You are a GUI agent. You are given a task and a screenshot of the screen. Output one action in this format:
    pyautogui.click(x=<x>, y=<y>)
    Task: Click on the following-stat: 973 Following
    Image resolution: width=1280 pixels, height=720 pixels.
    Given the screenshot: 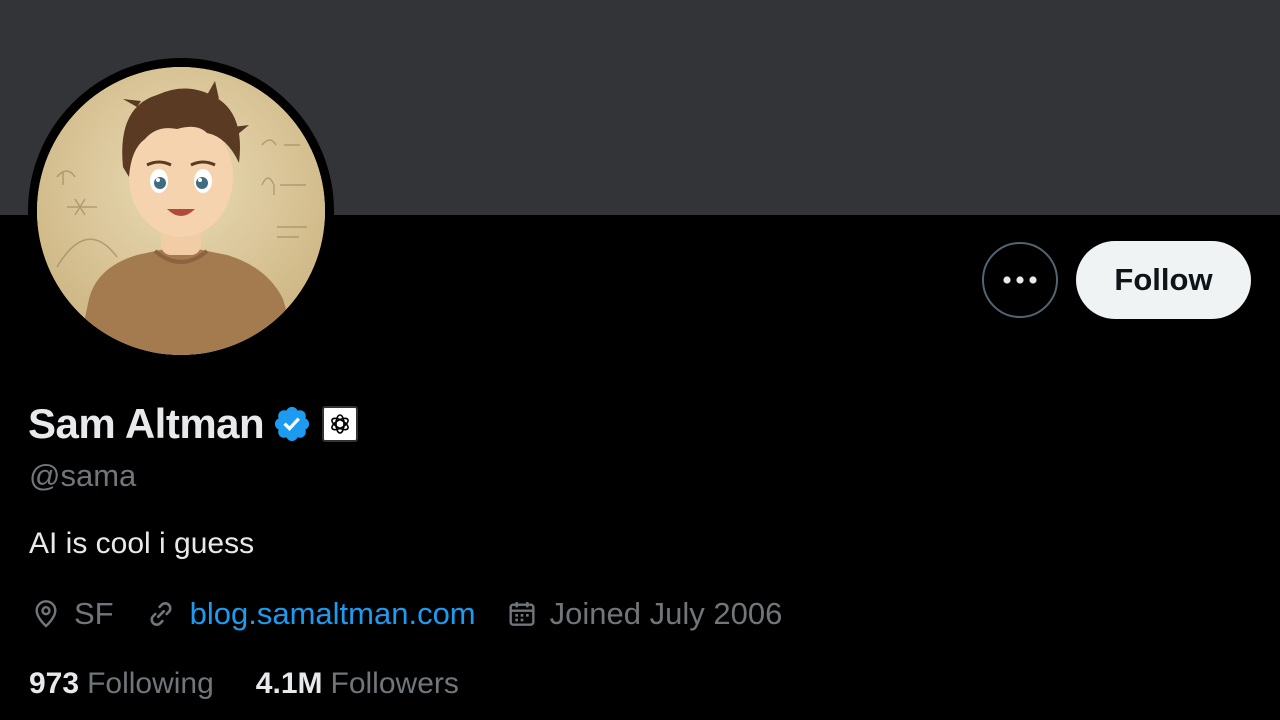 What is the action you would take?
    pyautogui.click(x=121, y=684)
    